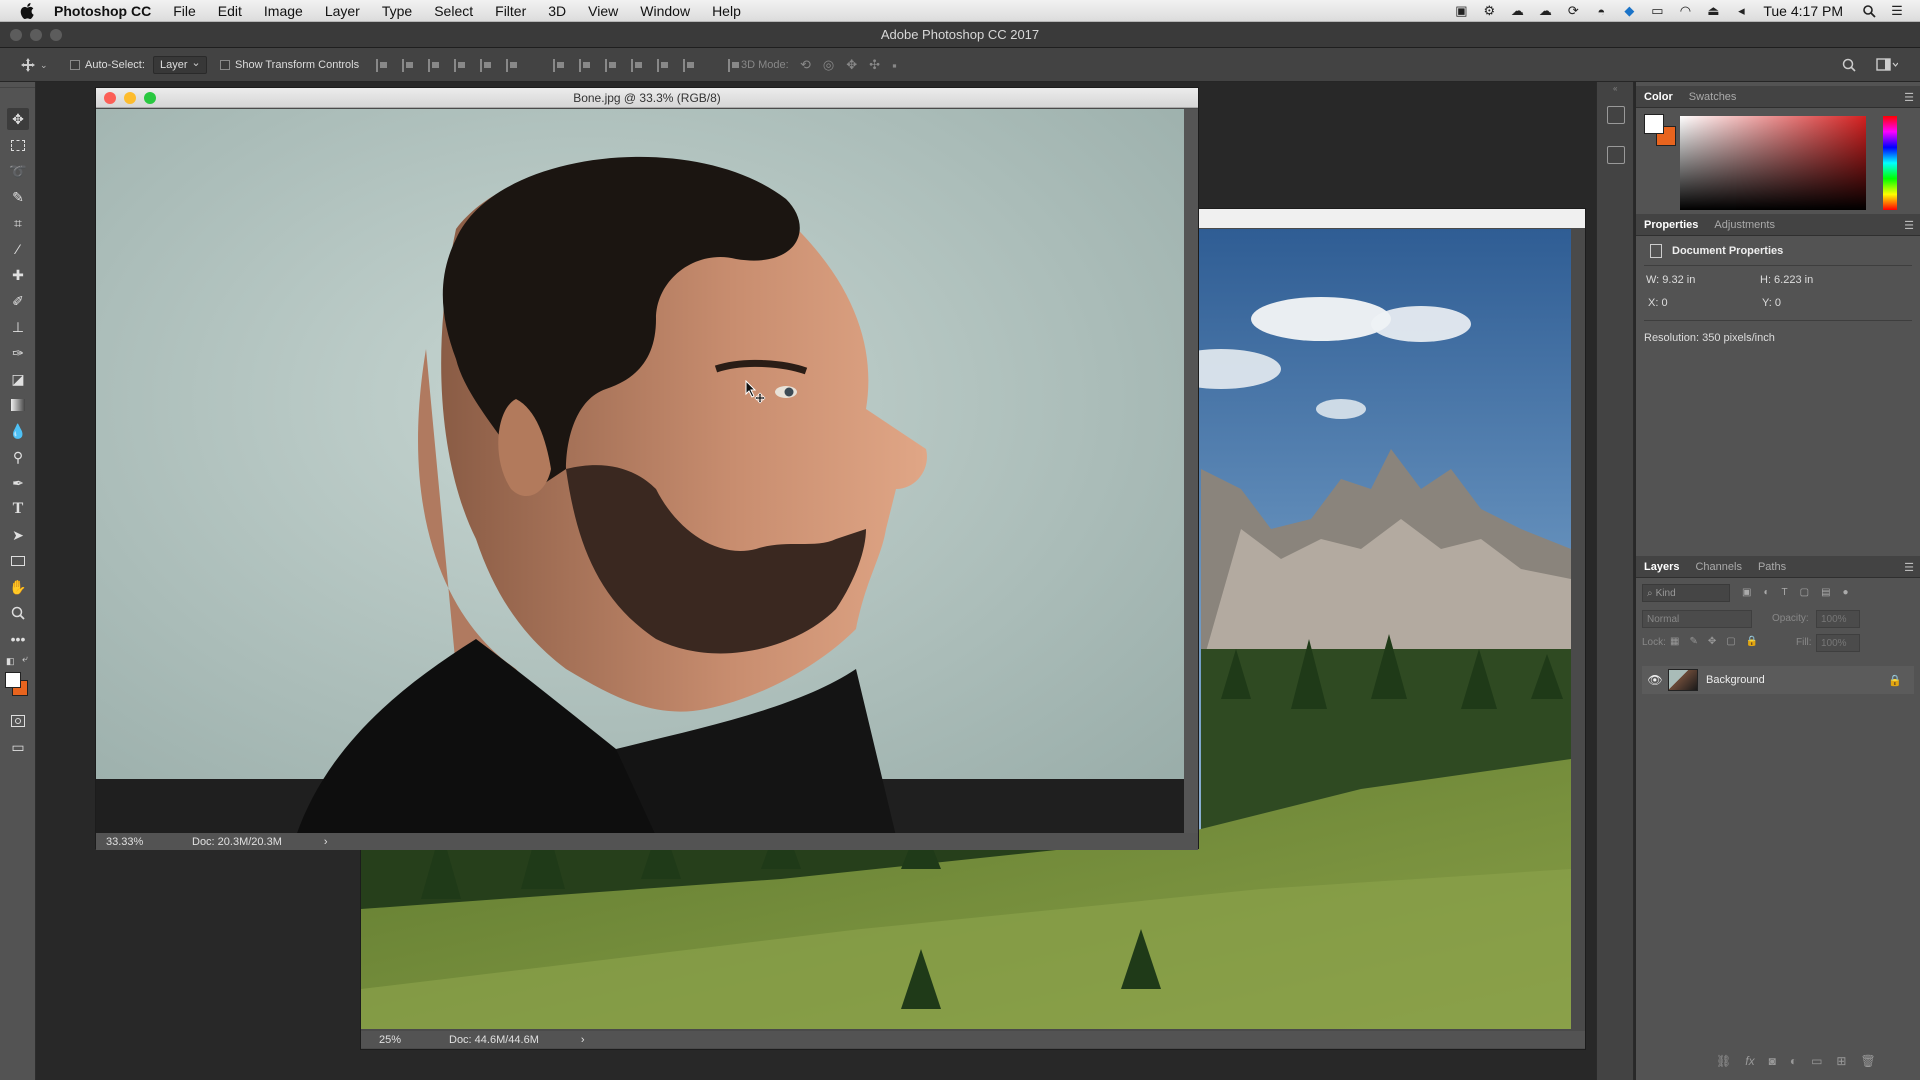 This screenshot has width=1920, height=1080. What do you see at coordinates (28, 10) in the screenshot?
I see `apple-menu-icon` at bounding box center [28, 10].